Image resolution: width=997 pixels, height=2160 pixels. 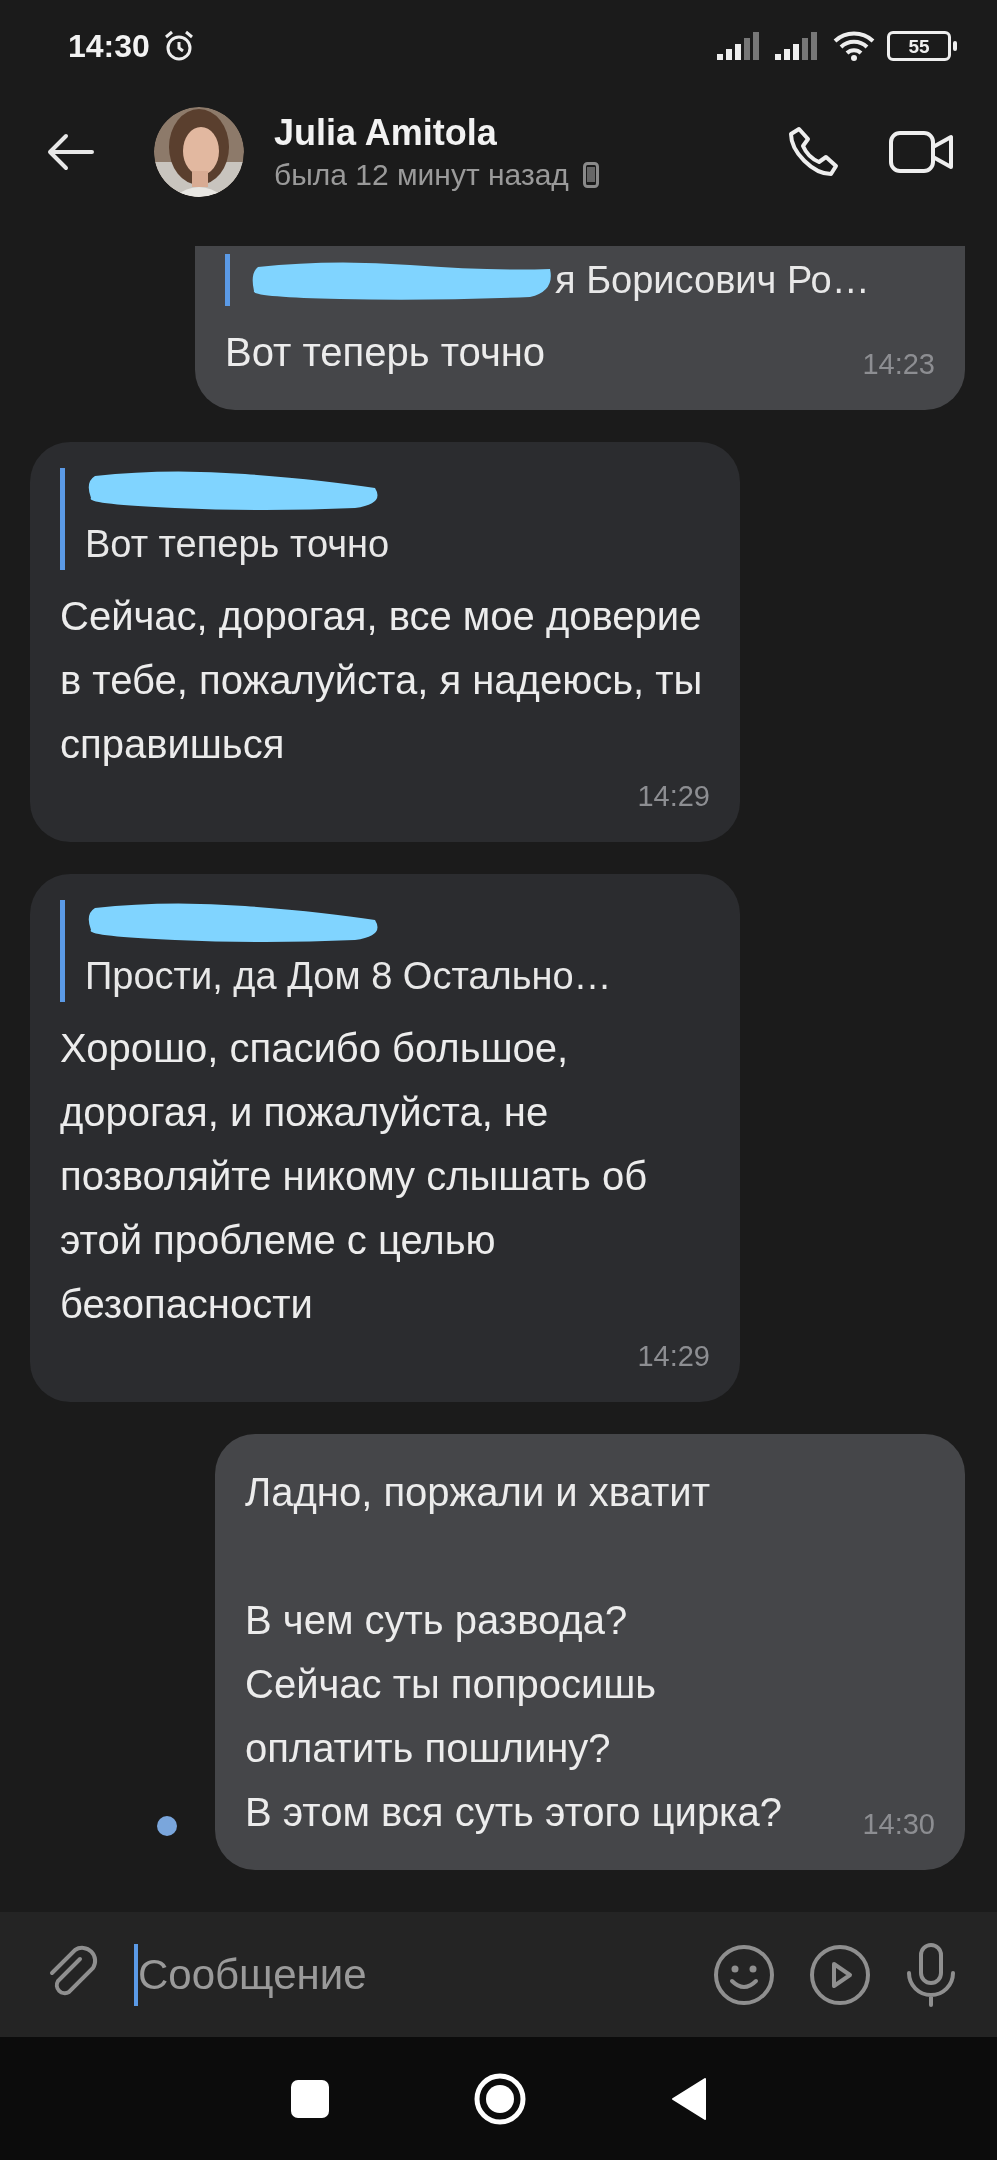 What do you see at coordinates (70, 152) in the screenshot?
I see `back-arrow-icon` at bounding box center [70, 152].